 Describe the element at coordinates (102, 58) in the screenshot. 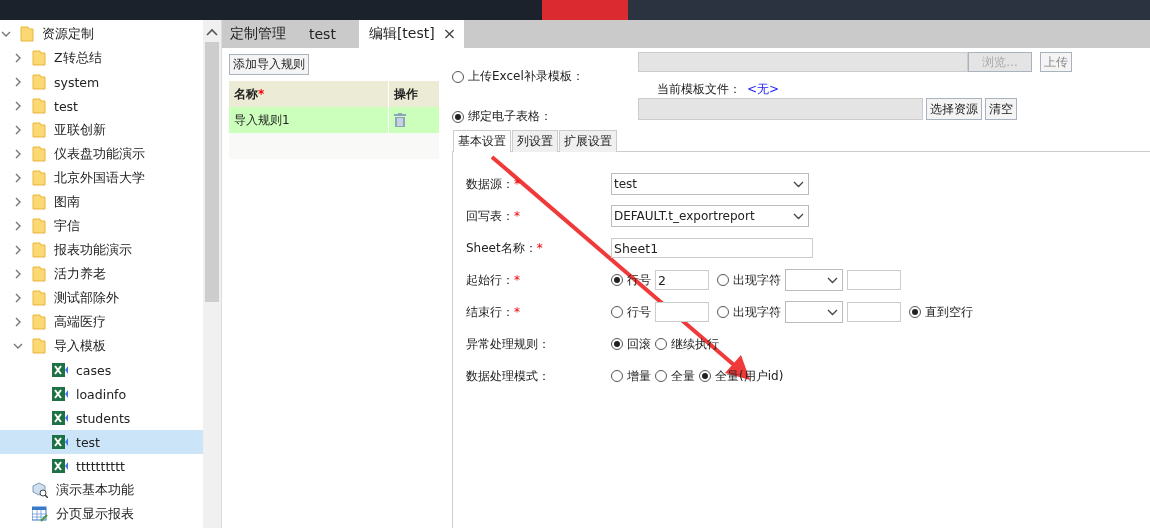

I see `tree-item: Z转总结` at that location.